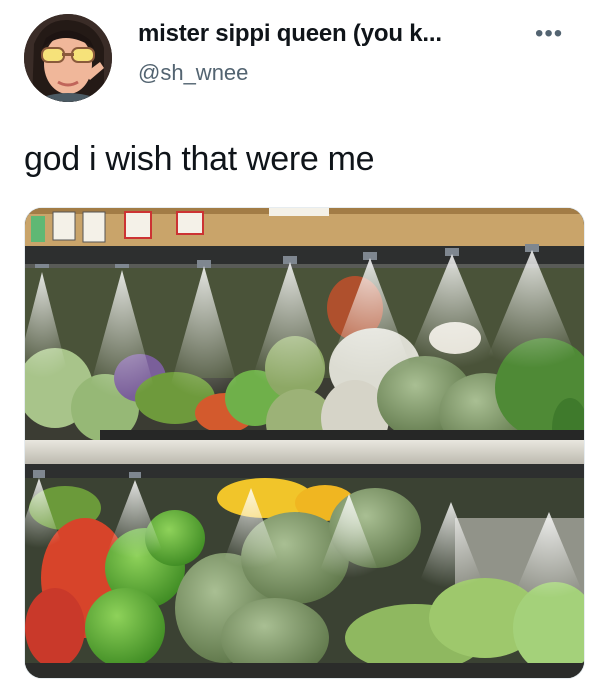 This screenshot has width=599, height=689. Describe the element at coordinates (193, 73) in the screenshot. I see `user-handle: @sh_wnee` at that location.